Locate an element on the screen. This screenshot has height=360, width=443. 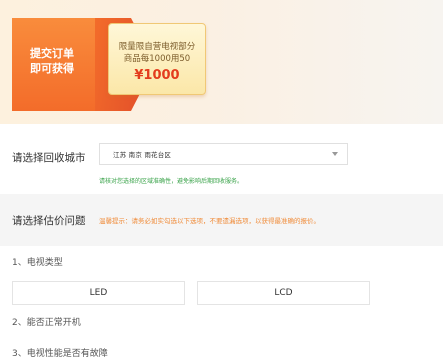
question-power-on: 2、能否正常开机 is located at coordinates (46, 323).